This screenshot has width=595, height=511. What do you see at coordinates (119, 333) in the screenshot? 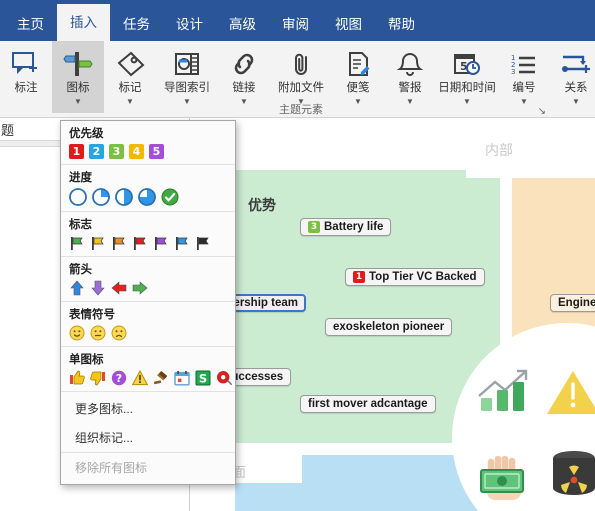
I see `menu-smiley-sad-icon` at bounding box center [119, 333].